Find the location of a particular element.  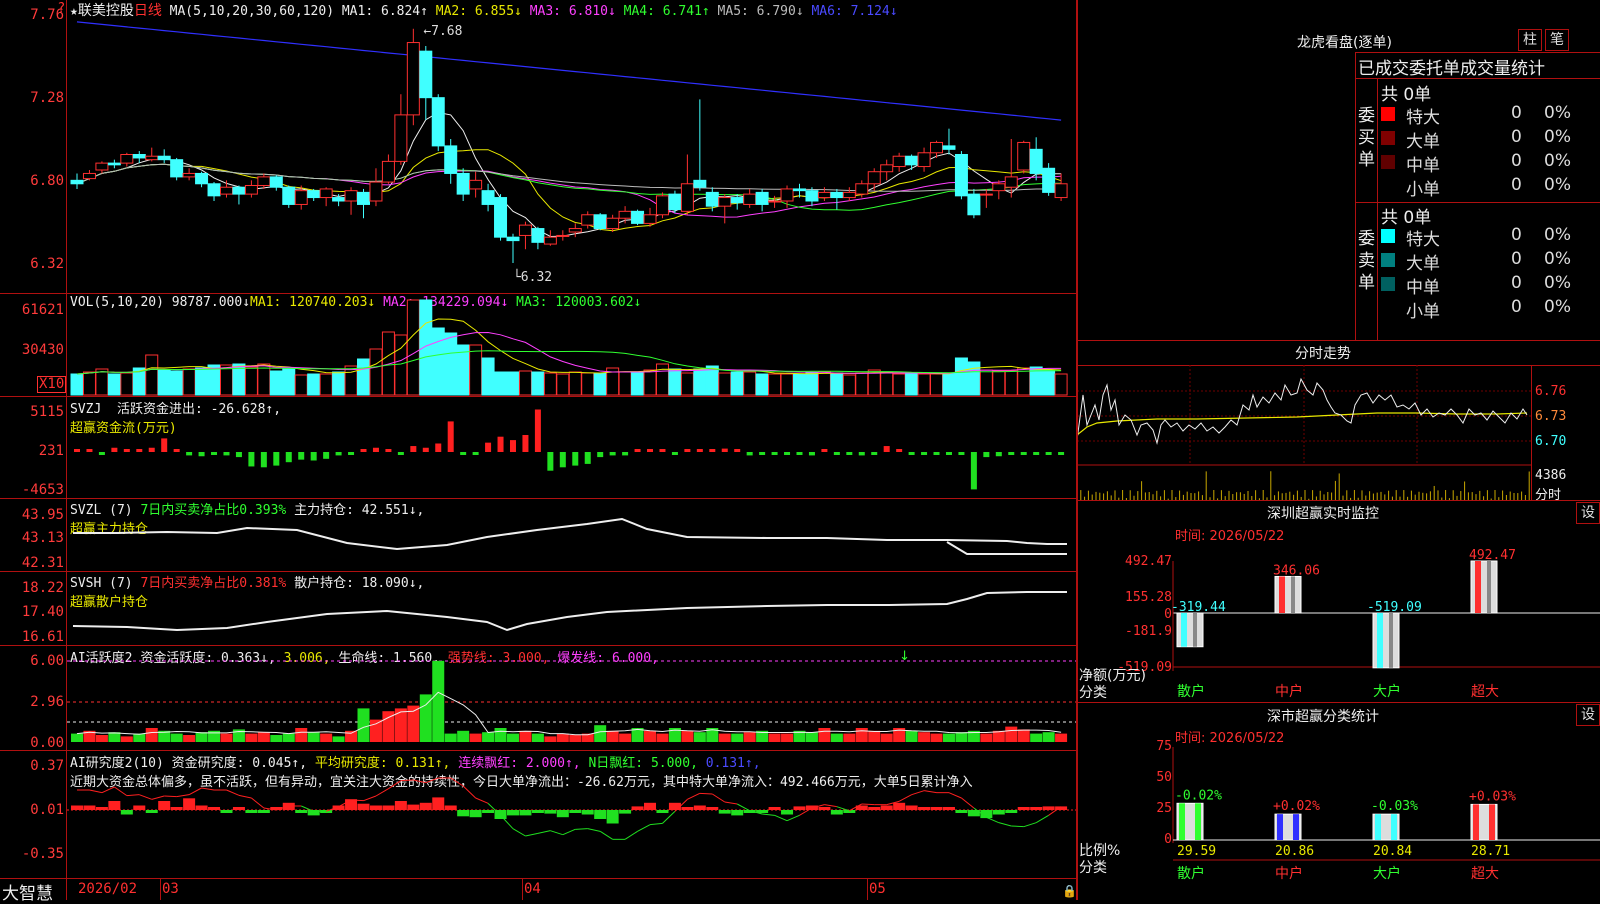

ai-active-chart: ↓ is located at coordinates (571, 698).